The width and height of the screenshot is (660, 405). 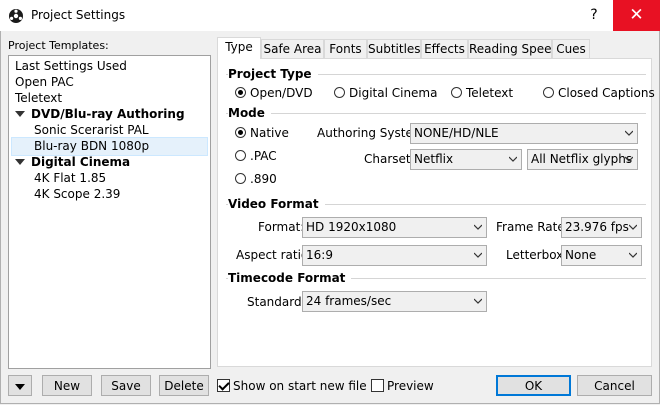 What do you see at coordinates (290, 278) in the screenshot?
I see `timecode-format-heading: Timecode Format` at bounding box center [290, 278].